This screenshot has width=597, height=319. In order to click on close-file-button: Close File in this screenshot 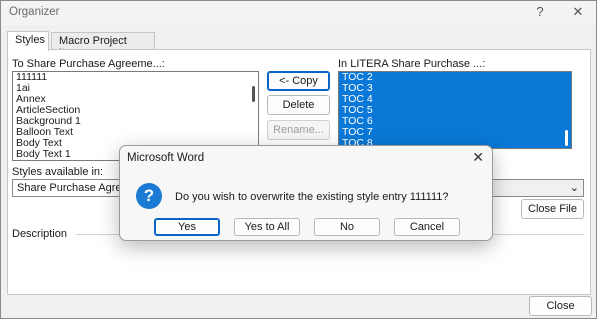, I will do `click(552, 209)`.